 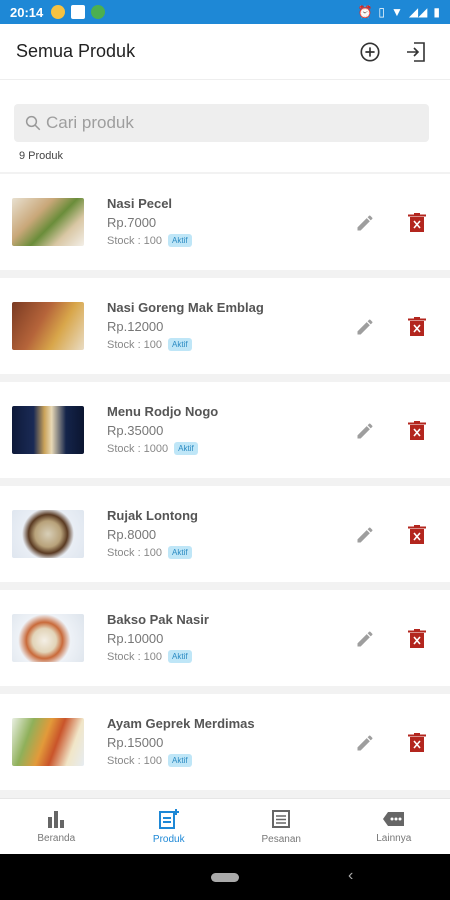 I want to click on status-bar: 20:14 ⏰ ▯ ▼ ◢◢ ▮, so click(x=225, y=12).